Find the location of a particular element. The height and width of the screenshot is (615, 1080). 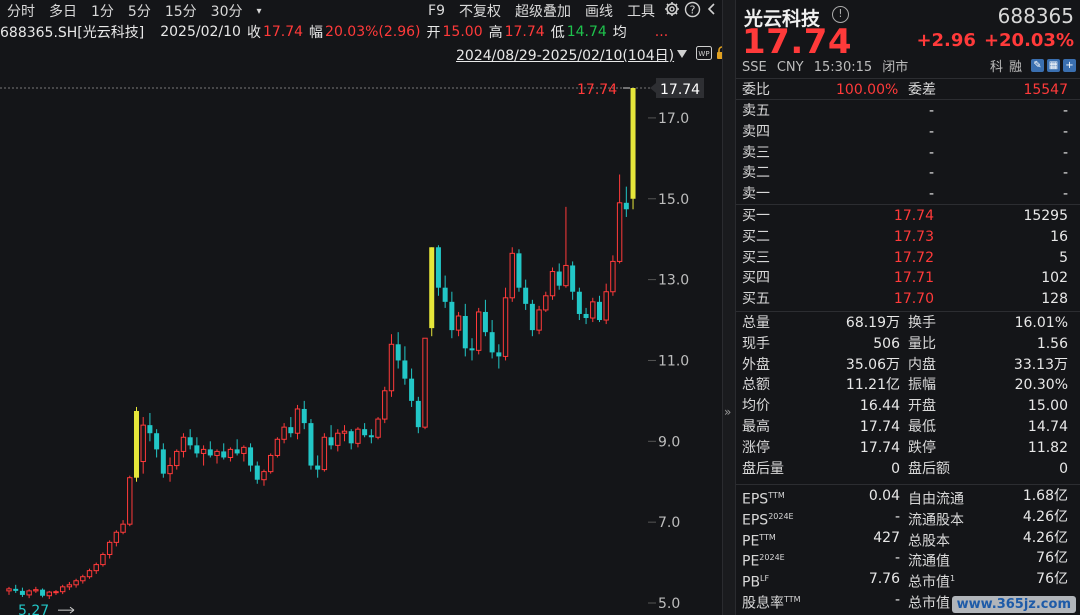

collapse-icon: » is located at coordinates (727, 412).